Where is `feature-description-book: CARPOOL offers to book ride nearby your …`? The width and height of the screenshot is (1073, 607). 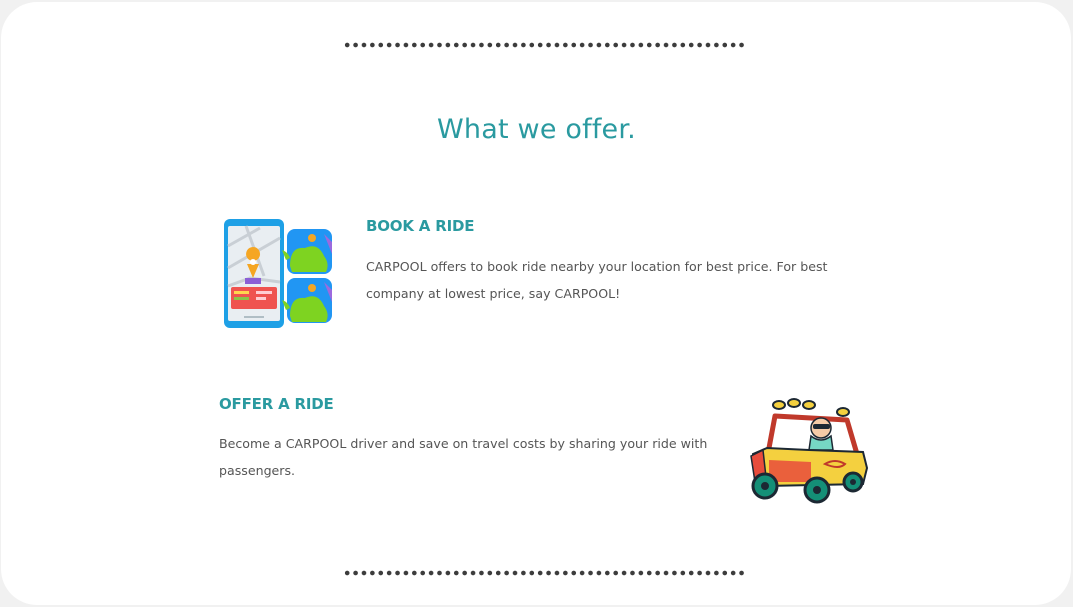 feature-description-book: CARPOOL offers to book ride nearby your … is located at coordinates (597, 280).